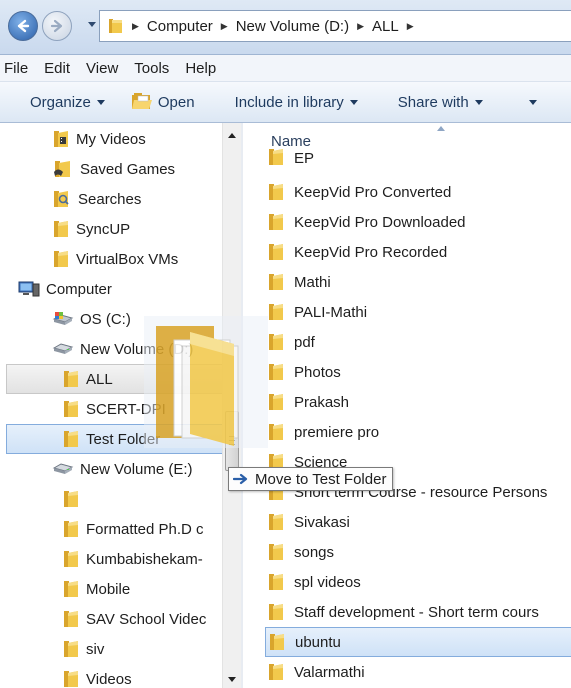  I want to click on file-row: premiere pro, so click(323, 432).